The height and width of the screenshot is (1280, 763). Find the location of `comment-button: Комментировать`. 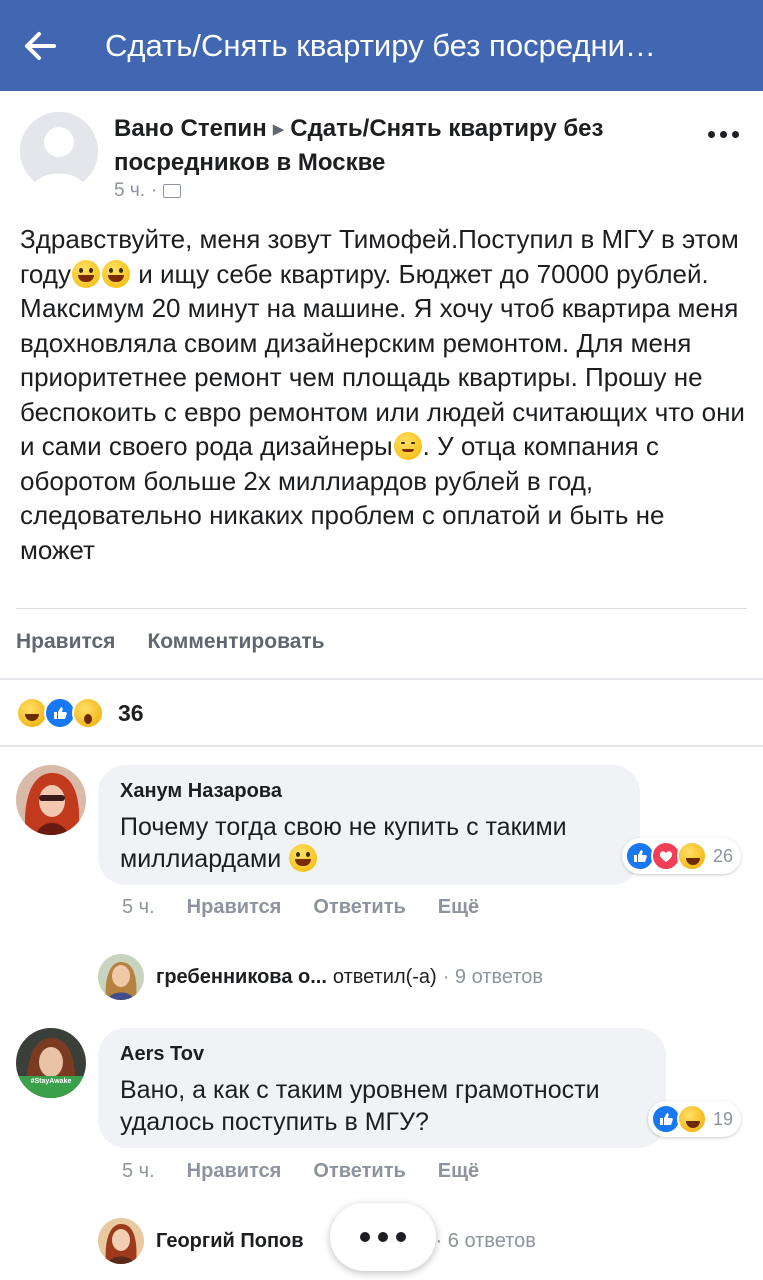

comment-button: Комментировать is located at coordinates (235, 642).